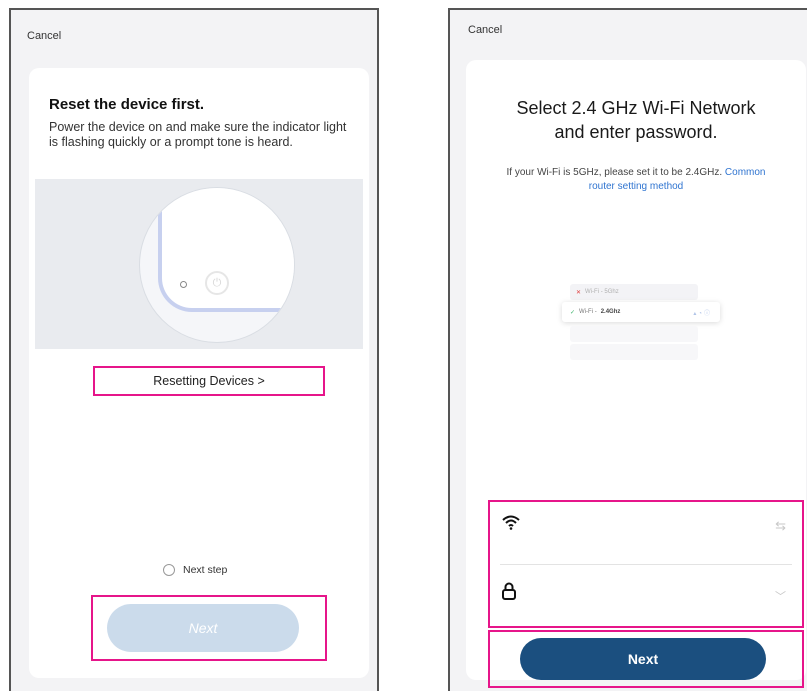 This screenshot has width=807, height=691. I want to click on network-name: Wi-Fi -, so click(588, 312).